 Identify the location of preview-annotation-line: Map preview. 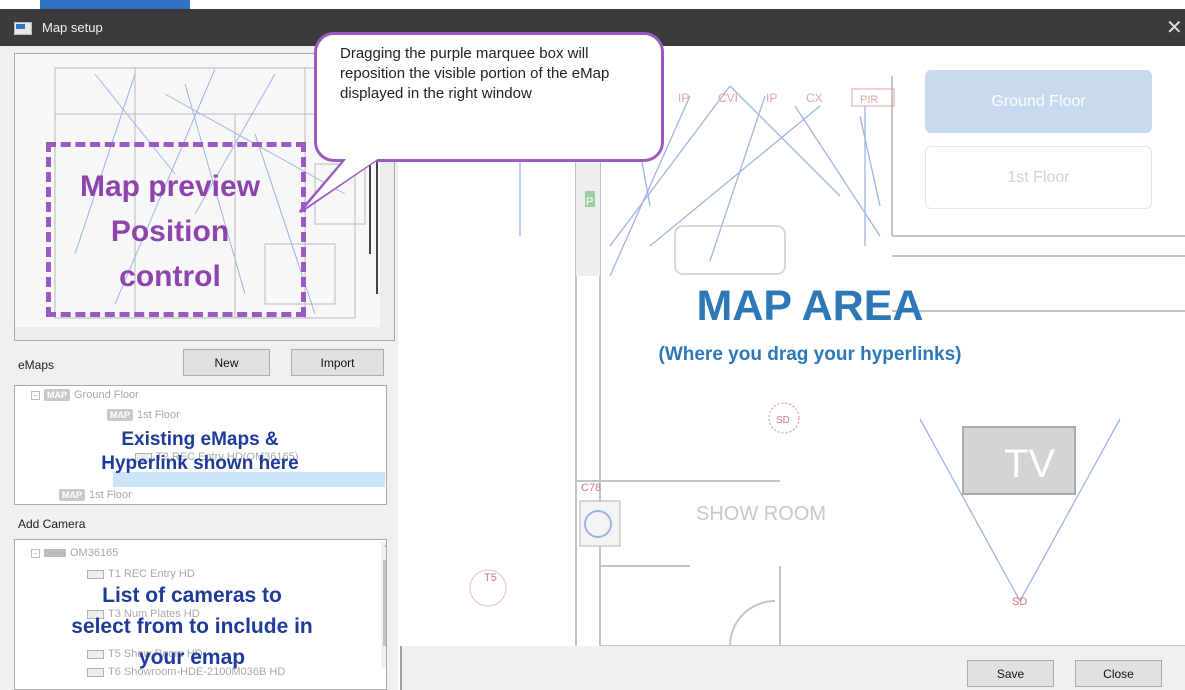
(170, 186).